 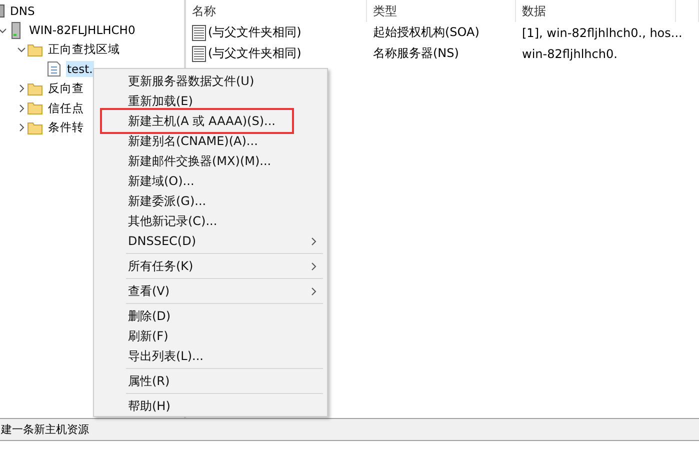 What do you see at coordinates (66, 89) in the screenshot?
I see `tree-item: 反向查` at bounding box center [66, 89].